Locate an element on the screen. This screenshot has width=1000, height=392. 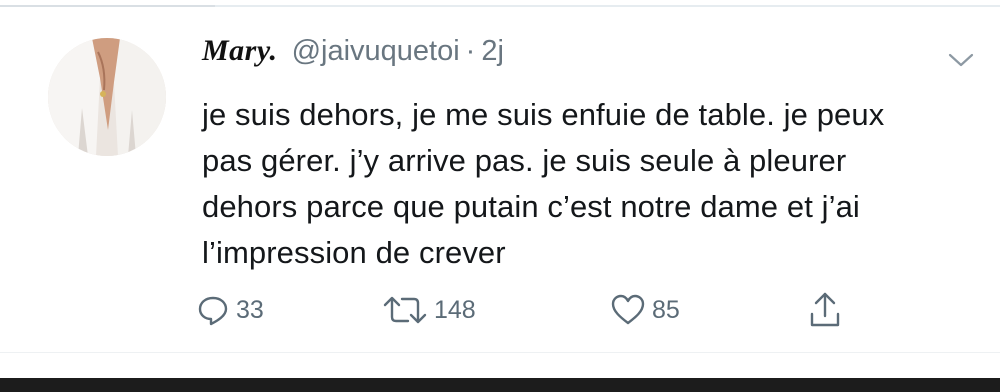
reply-button: 33 is located at coordinates (230, 310).